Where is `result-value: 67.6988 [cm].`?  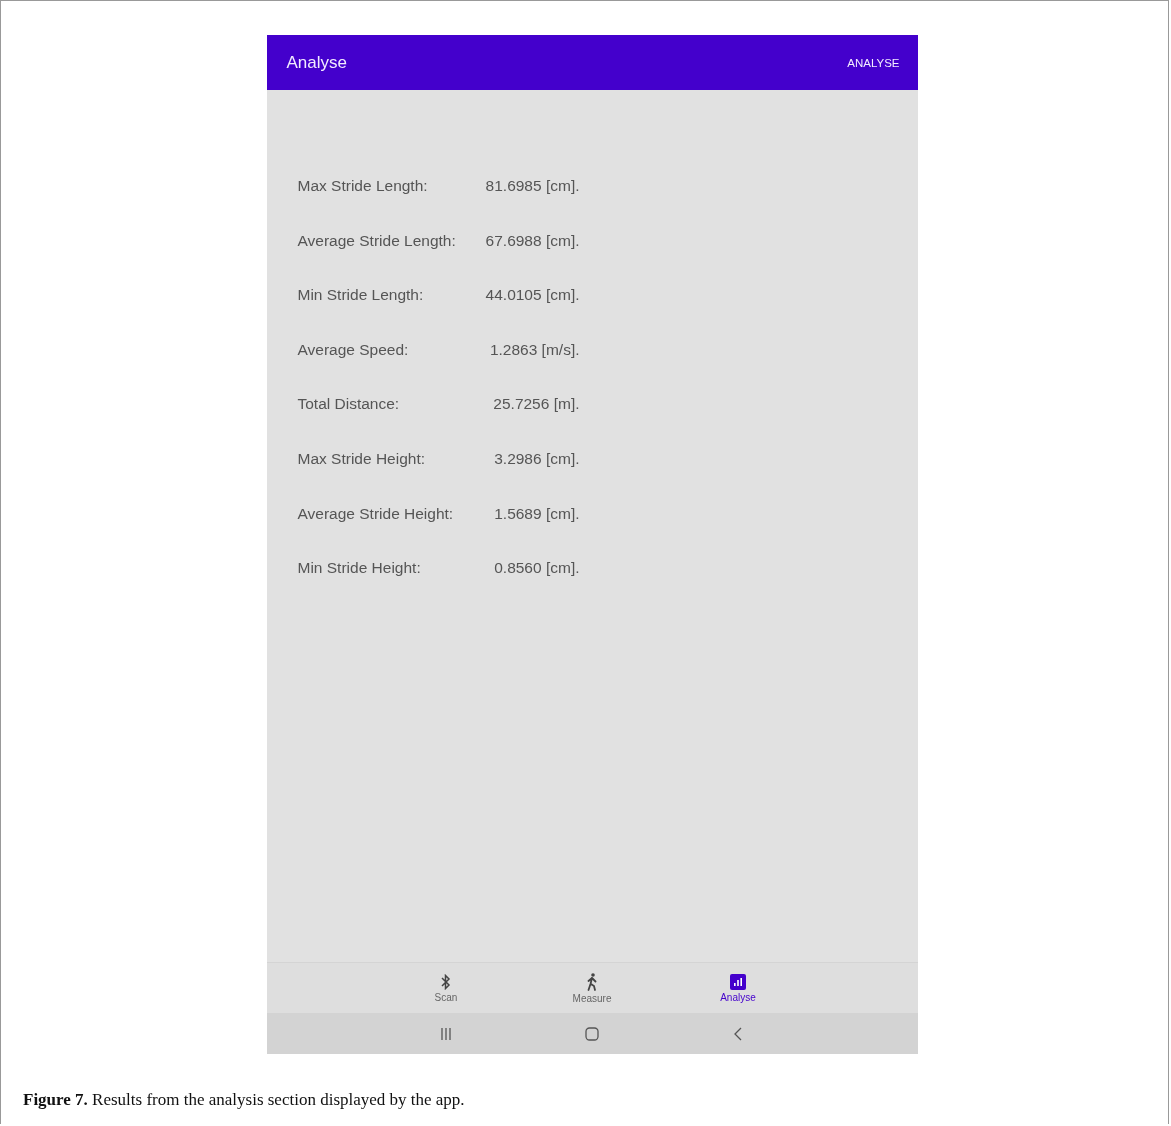
result-value: 67.6988 [cm]. is located at coordinates (532, 240).